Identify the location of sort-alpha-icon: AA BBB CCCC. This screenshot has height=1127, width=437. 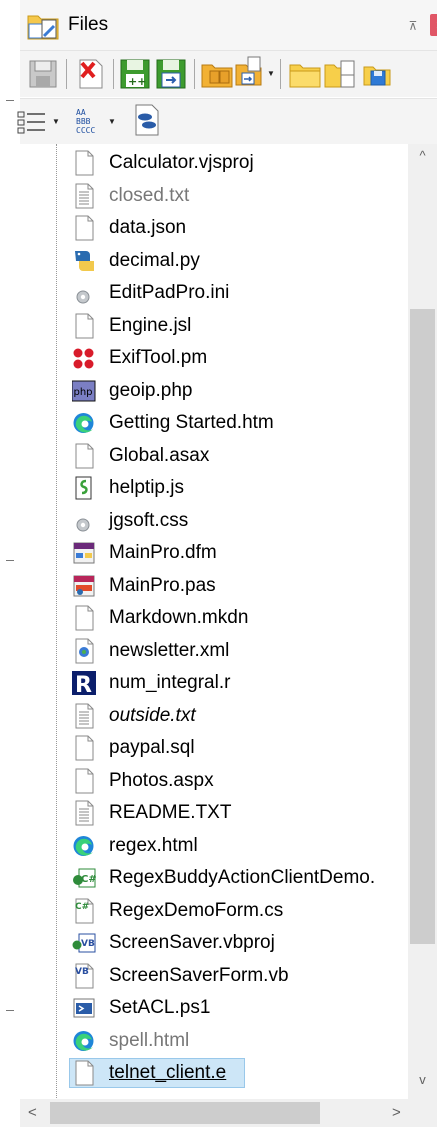
(89, 122).